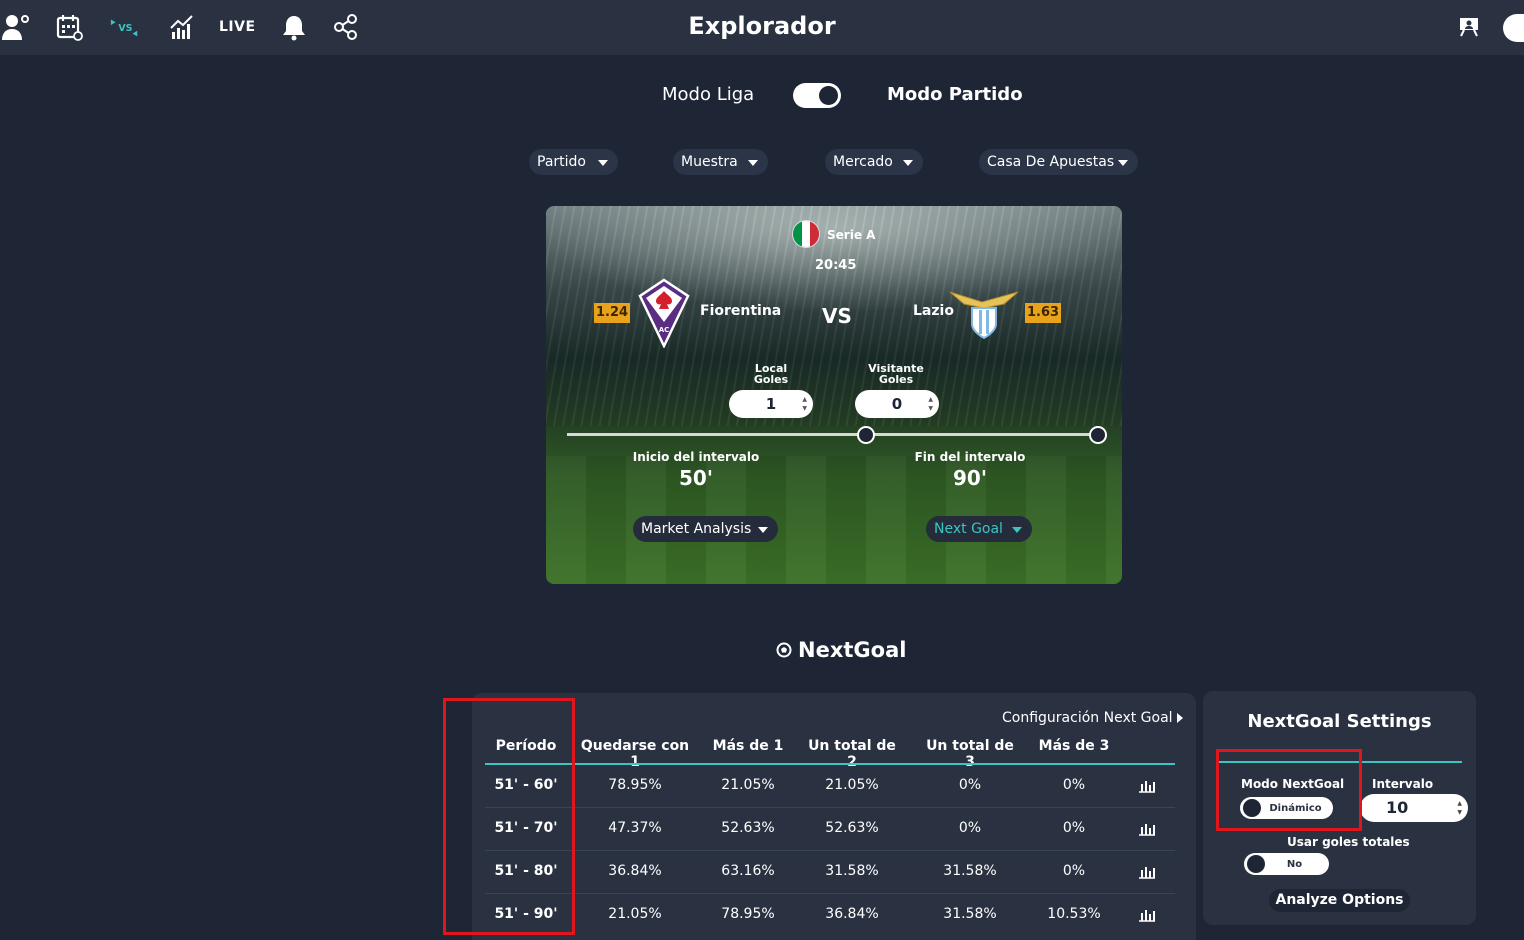 This screenshot has height=940, width=1524. I want to click on row-cell: 63.16%, so click(748, 871).